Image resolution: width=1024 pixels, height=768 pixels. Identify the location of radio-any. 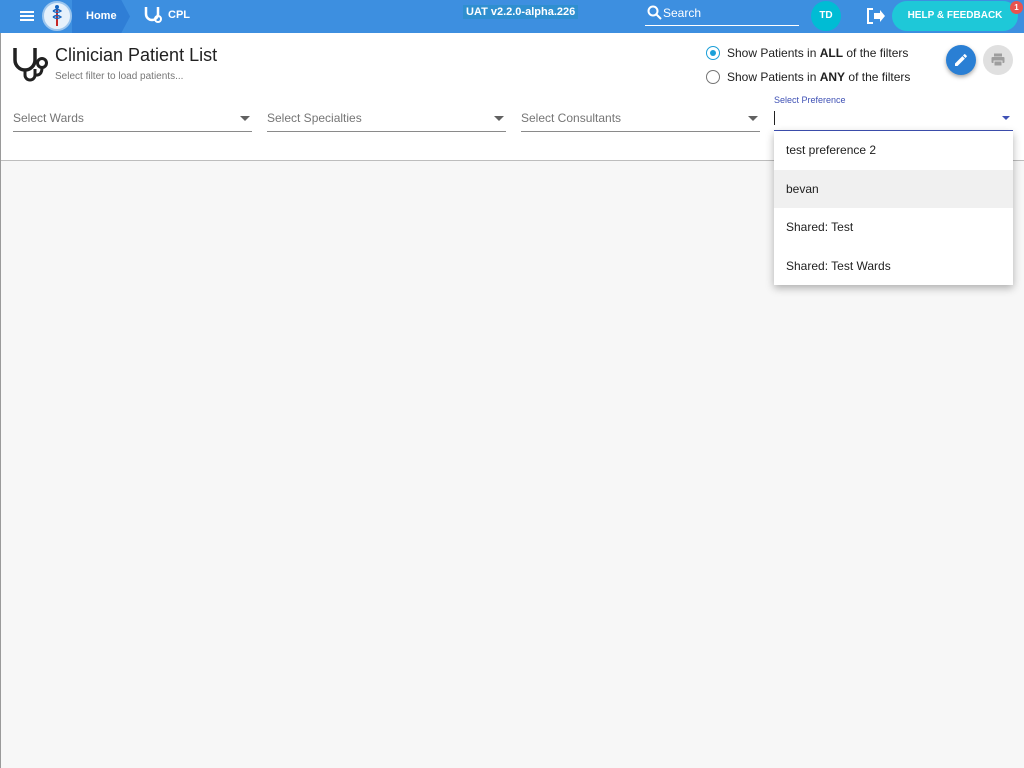
(713, 77).